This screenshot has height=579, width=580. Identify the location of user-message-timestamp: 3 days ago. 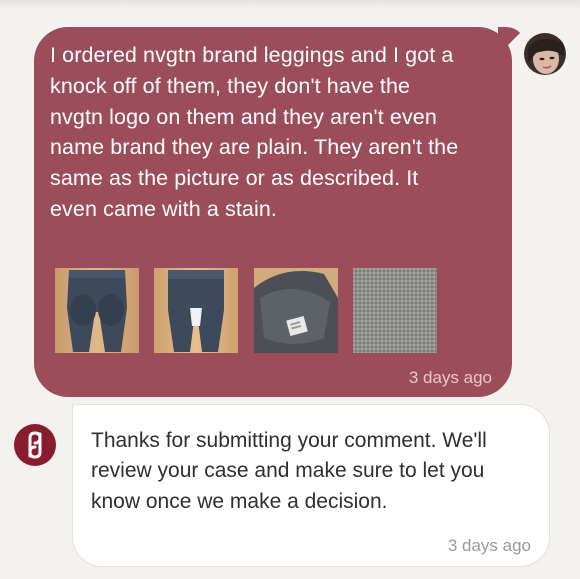
(450, 377).